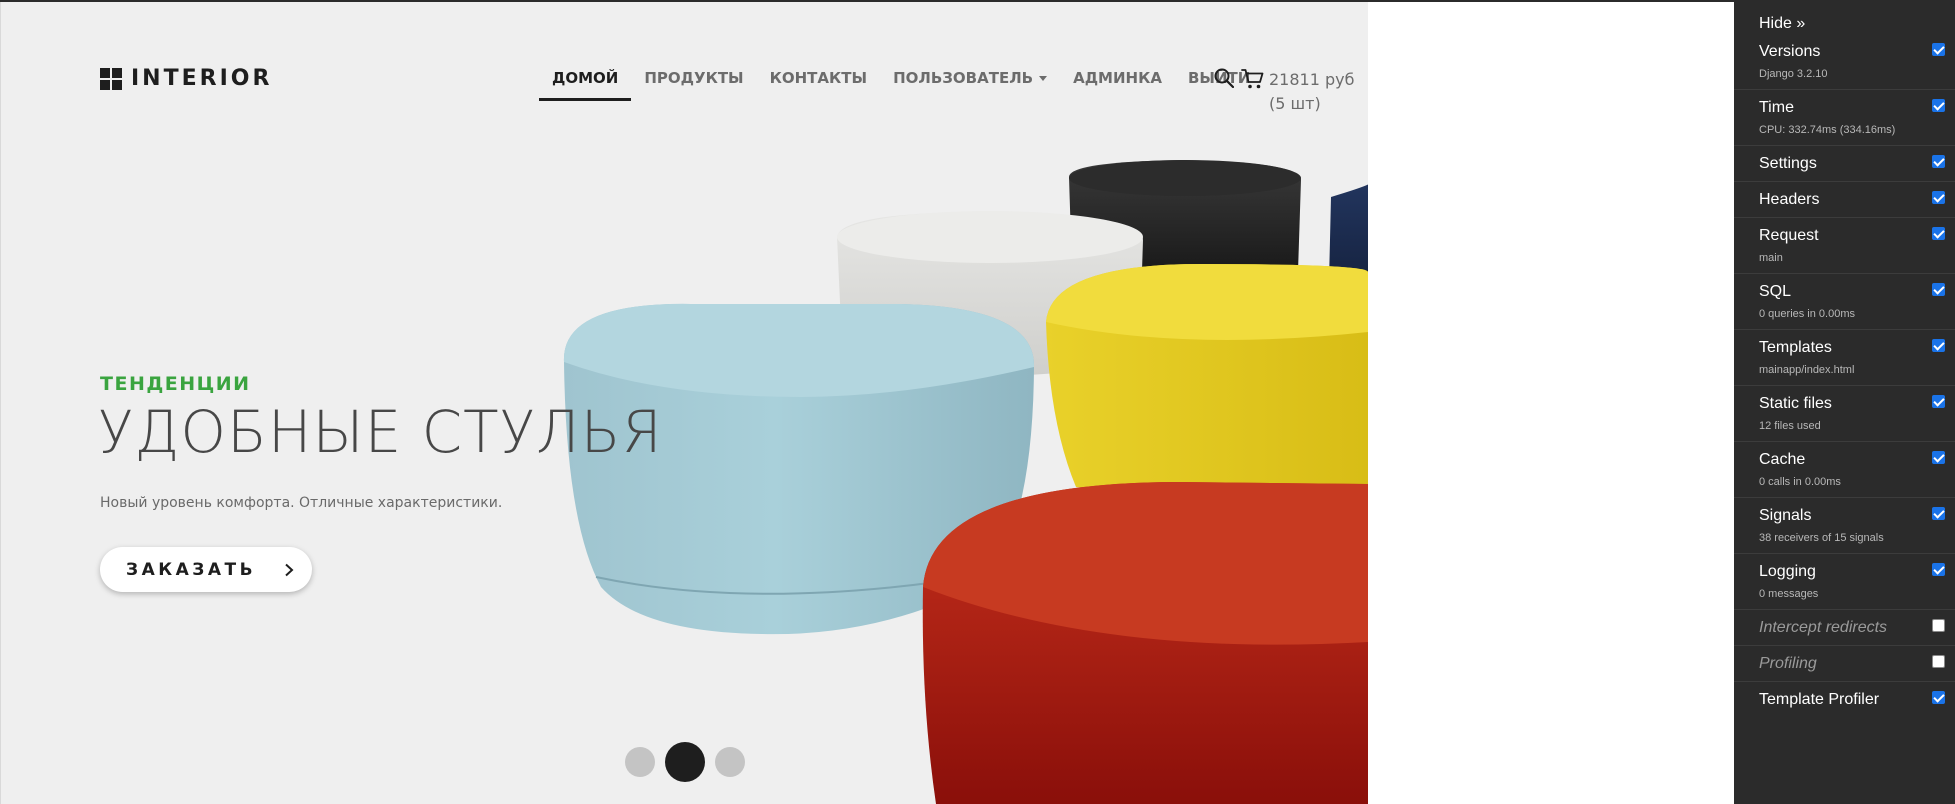 The width and height of the screenshot is (1955, 804). I want to click on toolbar-panel-time: Time CPU: 332.74ms (334.16ms), so click(1844, 117).